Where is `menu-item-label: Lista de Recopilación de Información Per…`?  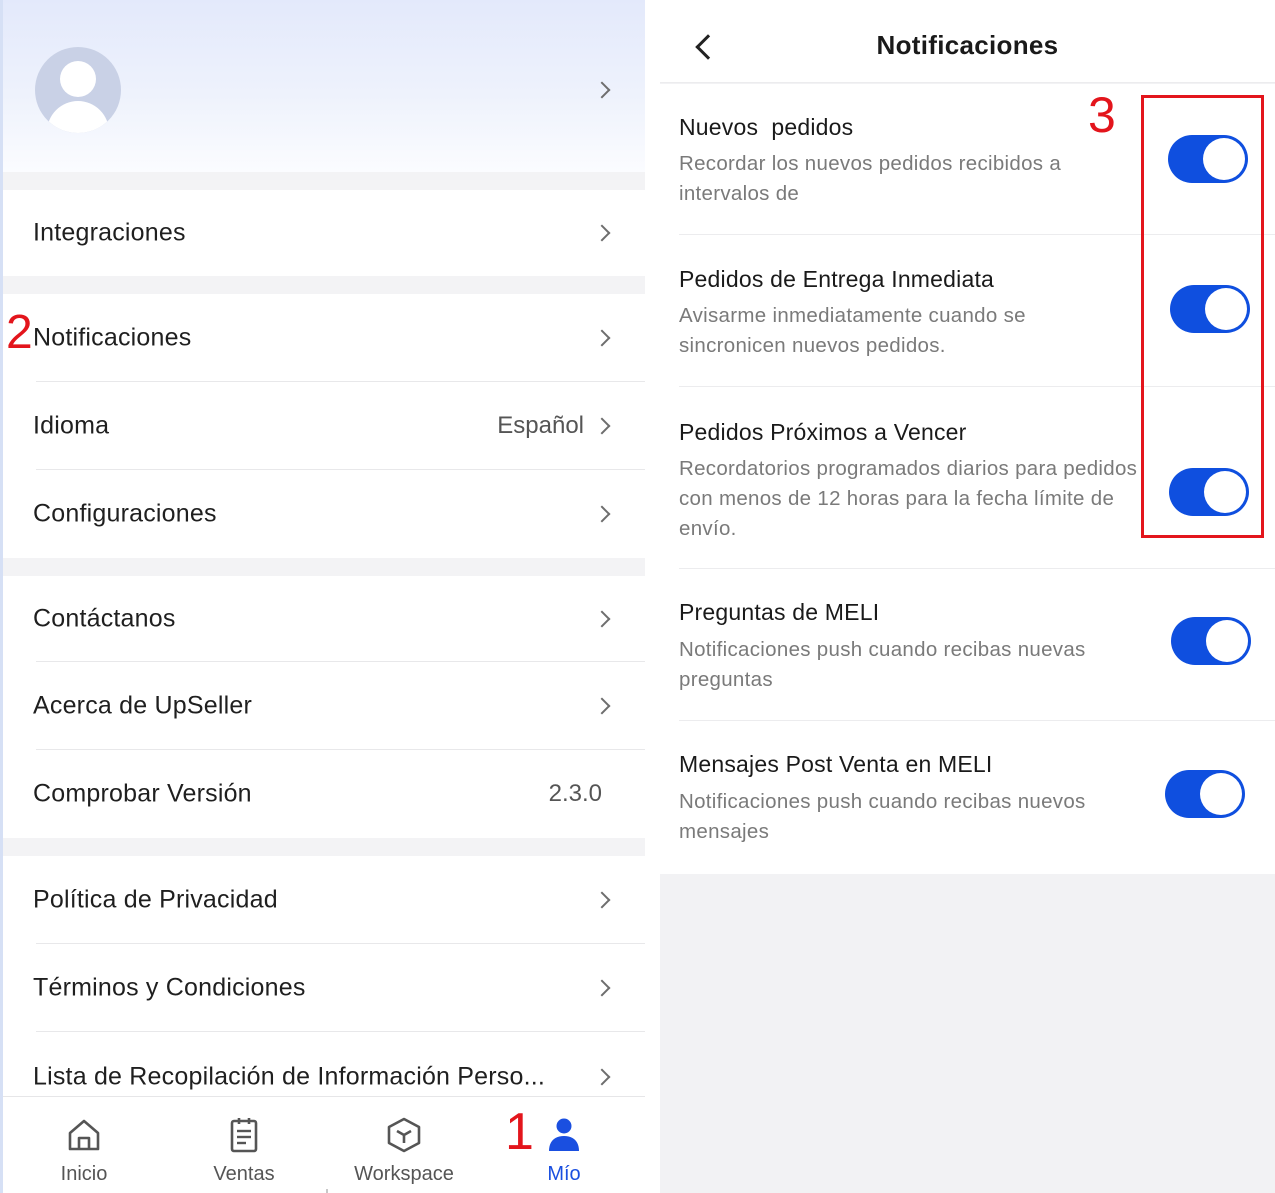
menu-item-label: Lista de Recopilación de Información Per… is located at coordinates (289, 1076).